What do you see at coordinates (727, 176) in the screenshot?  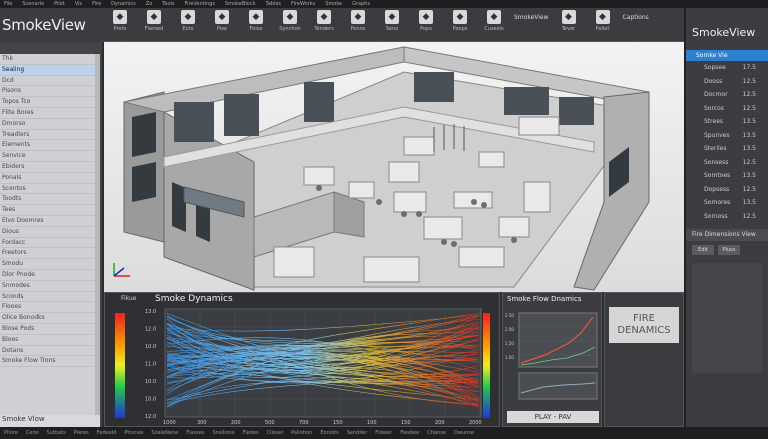 I see `property-row: Somtoes 13.5` at bounding box center [727, 176].